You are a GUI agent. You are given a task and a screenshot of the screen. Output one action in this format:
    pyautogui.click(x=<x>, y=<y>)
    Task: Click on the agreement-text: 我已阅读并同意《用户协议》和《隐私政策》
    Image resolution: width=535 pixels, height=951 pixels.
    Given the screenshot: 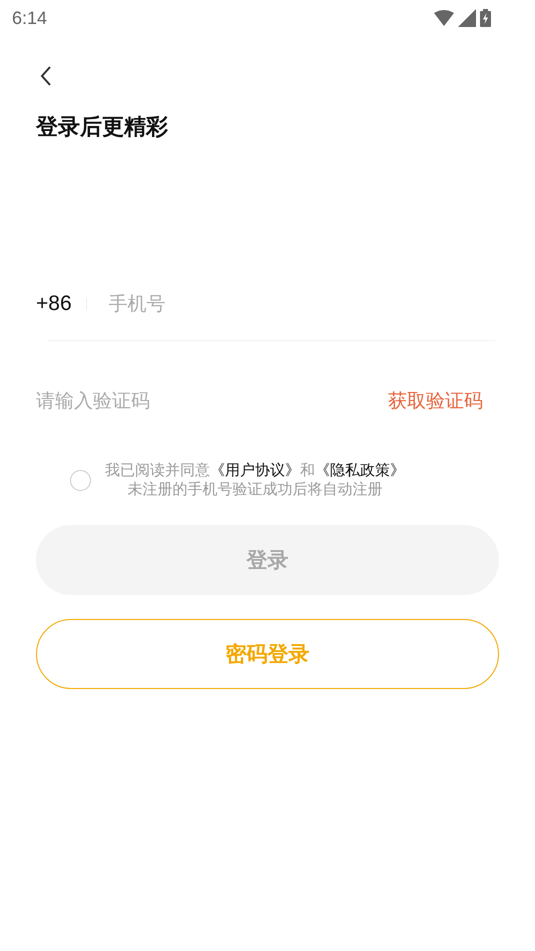 What is the action you would take?
    pyautogui.click(x=255, y=470)
    